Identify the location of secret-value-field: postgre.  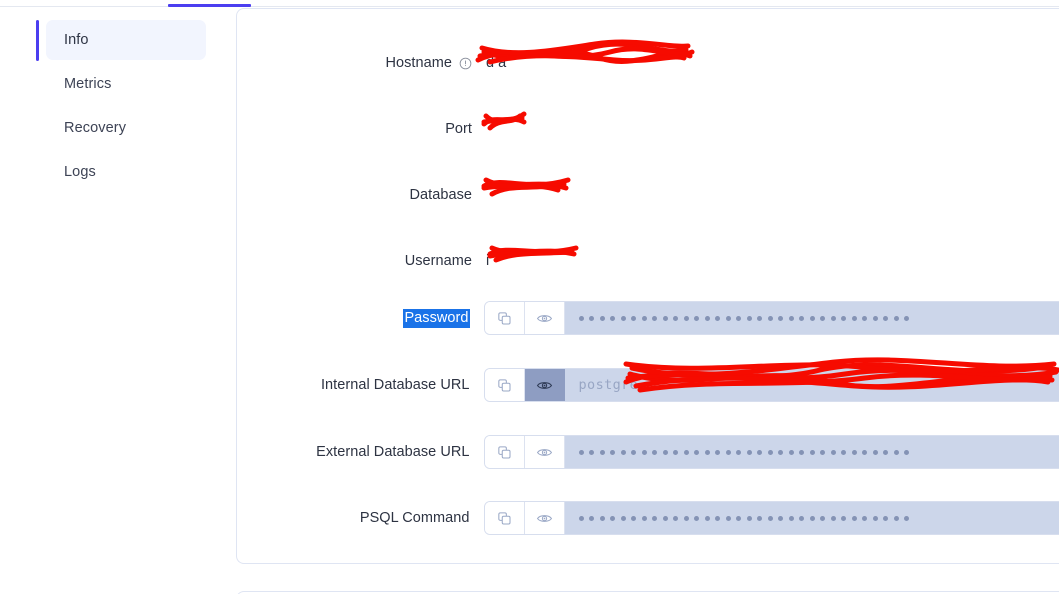
(811, 385).